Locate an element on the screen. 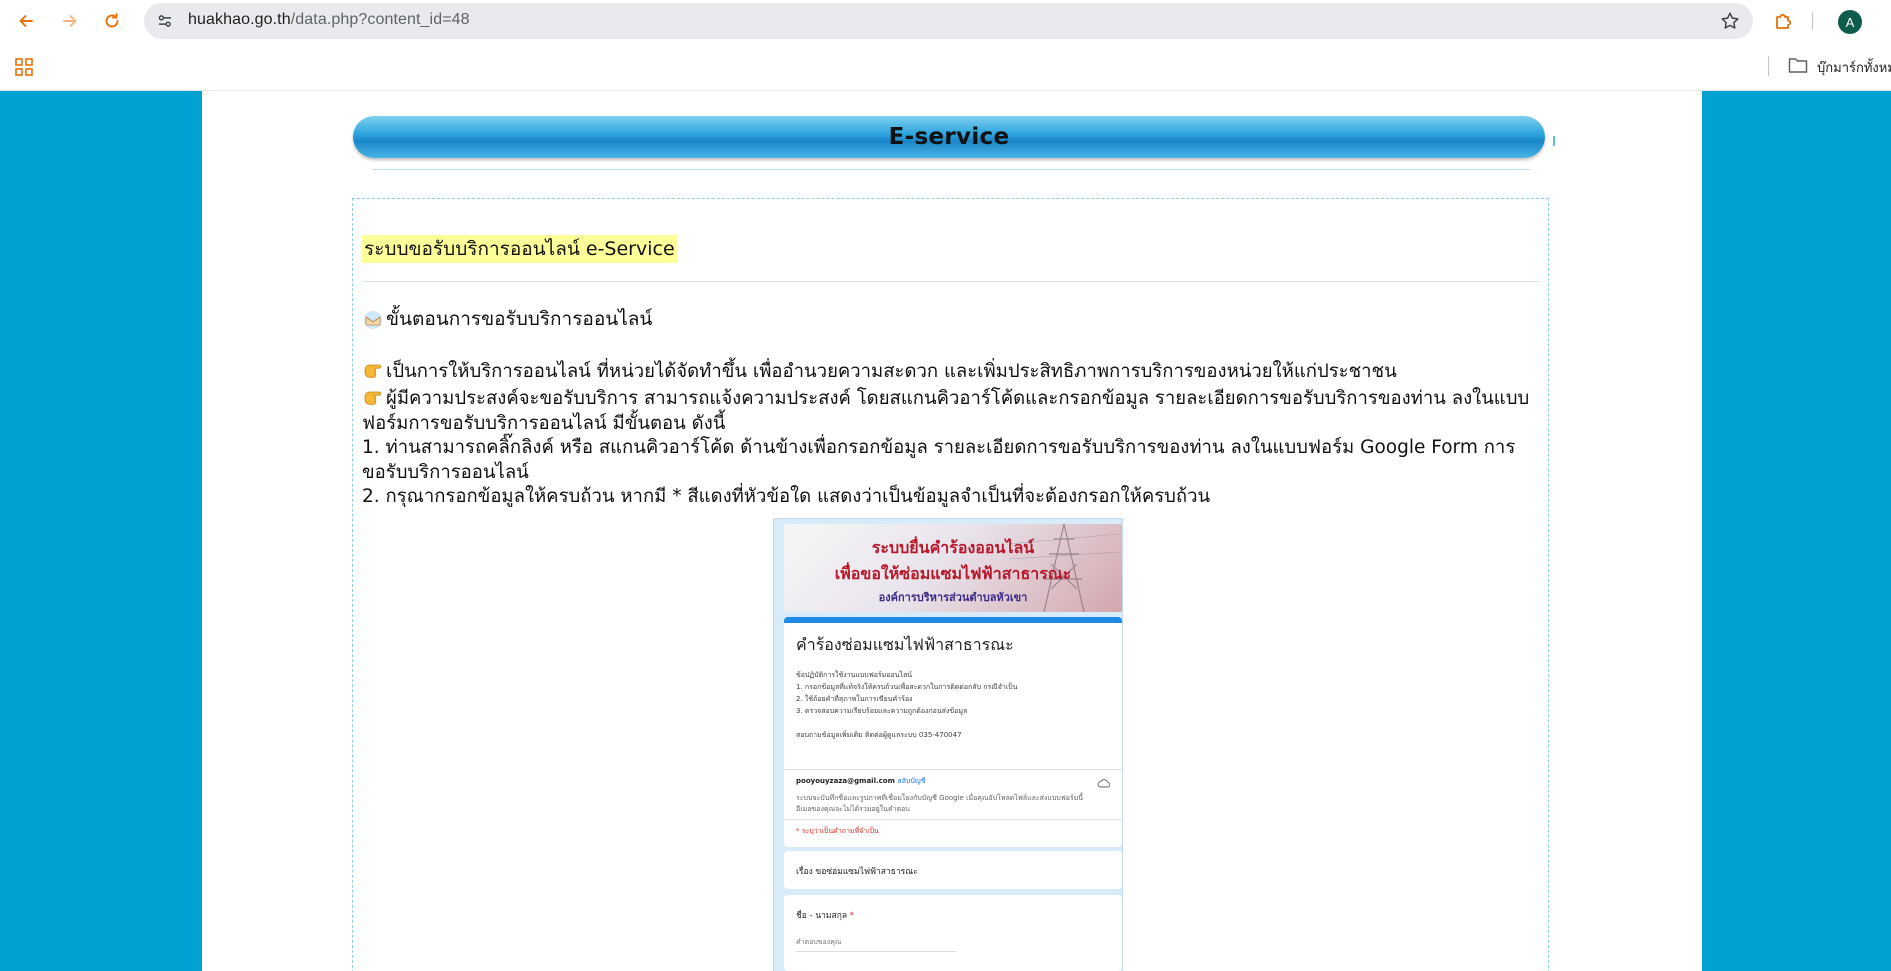  eservice-title: E-service is located at coordinates (949, 137).